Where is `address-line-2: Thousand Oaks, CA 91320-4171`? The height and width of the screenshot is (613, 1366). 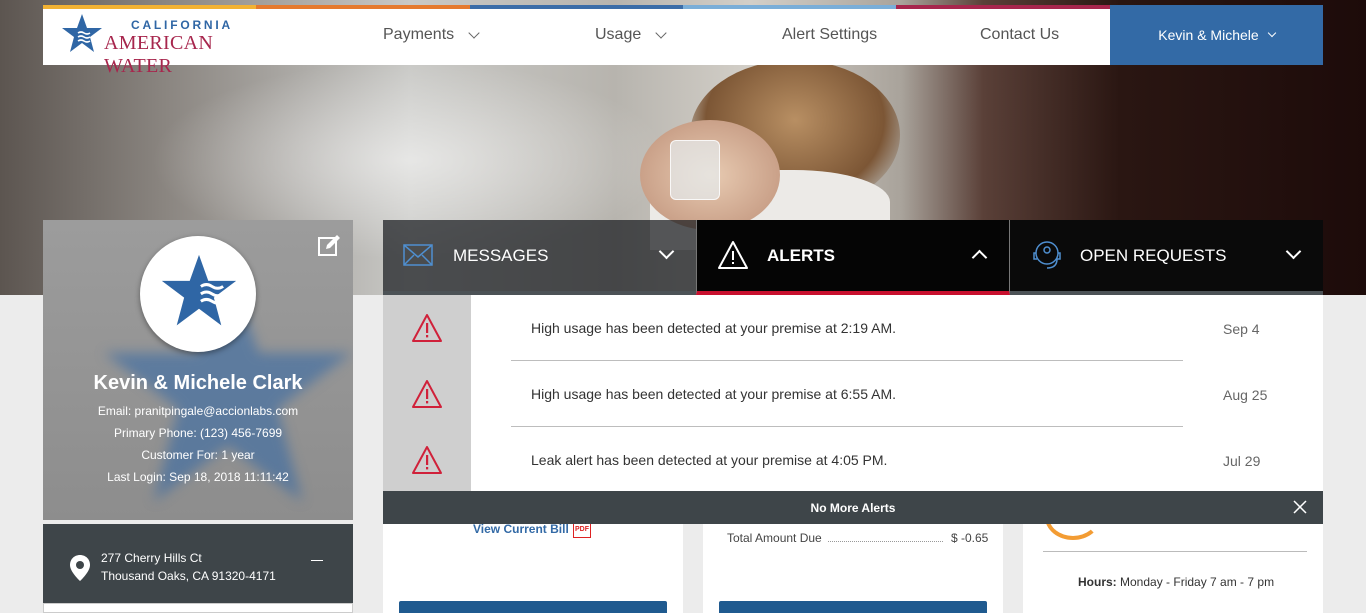 address-line-2: Thousand Oaks, CA 91320-4171 is located at coordinates (188, 576).